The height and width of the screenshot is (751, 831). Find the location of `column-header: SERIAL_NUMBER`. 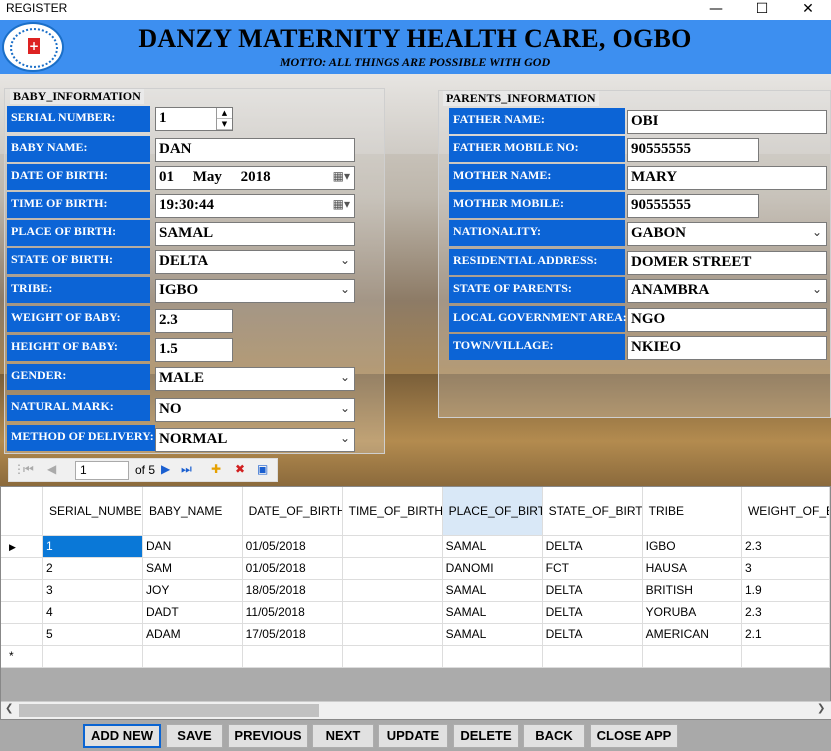

column-header: SERIAL_NUMBER is located at coordinates (92, 511).